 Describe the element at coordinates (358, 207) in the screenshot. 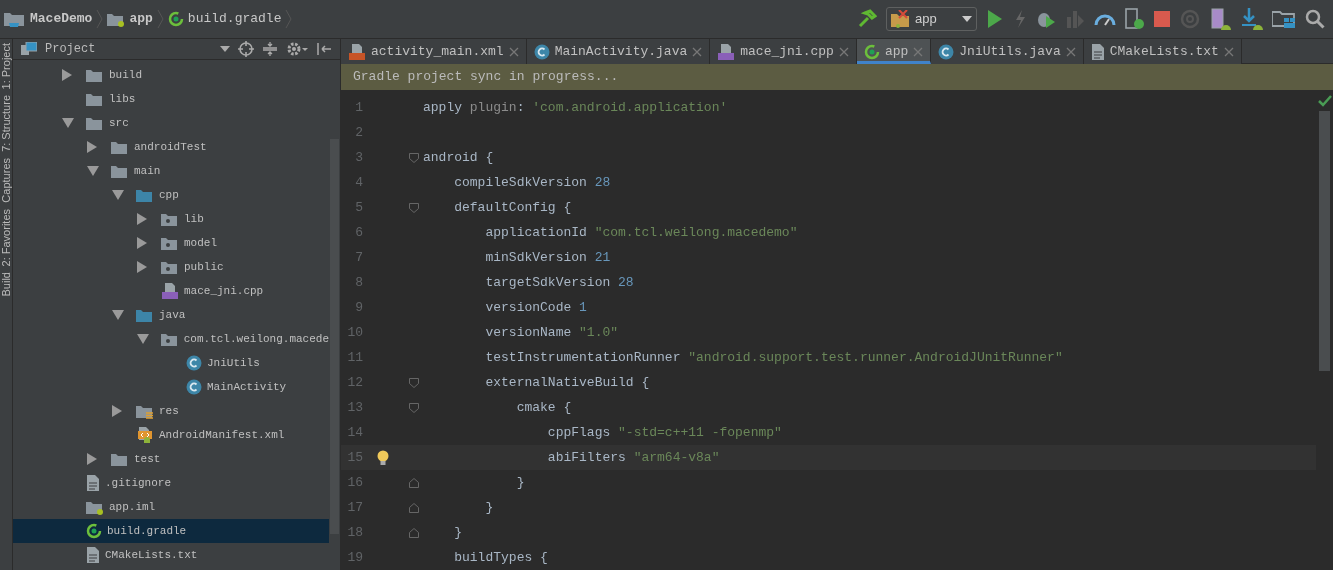

I see `line-number: 5` at that location.